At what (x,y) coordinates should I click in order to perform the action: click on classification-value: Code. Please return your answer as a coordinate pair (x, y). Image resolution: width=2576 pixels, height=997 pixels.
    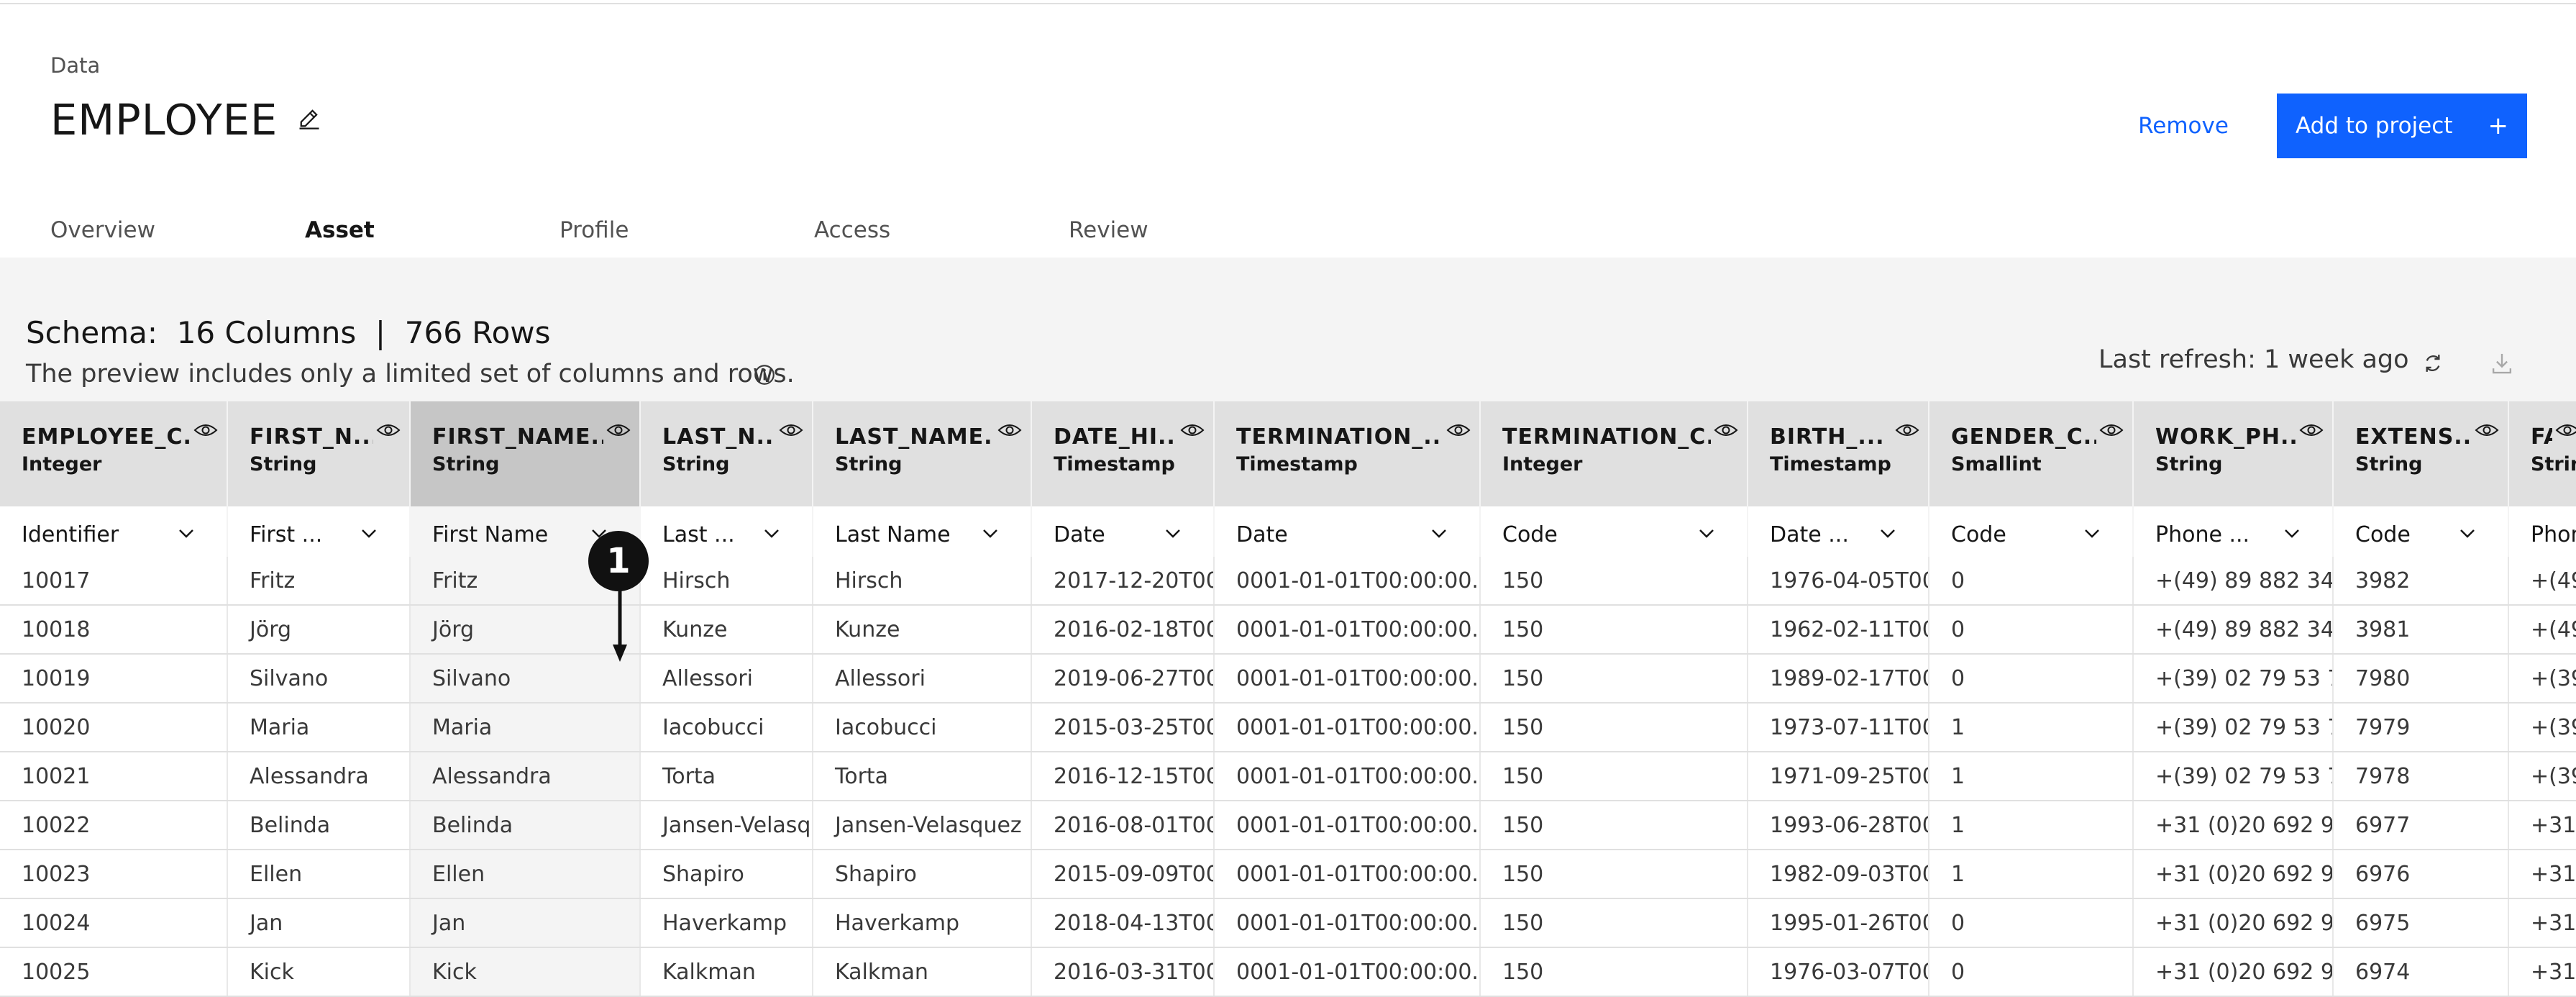
    Looking at the image, I should click on (2383, 534).